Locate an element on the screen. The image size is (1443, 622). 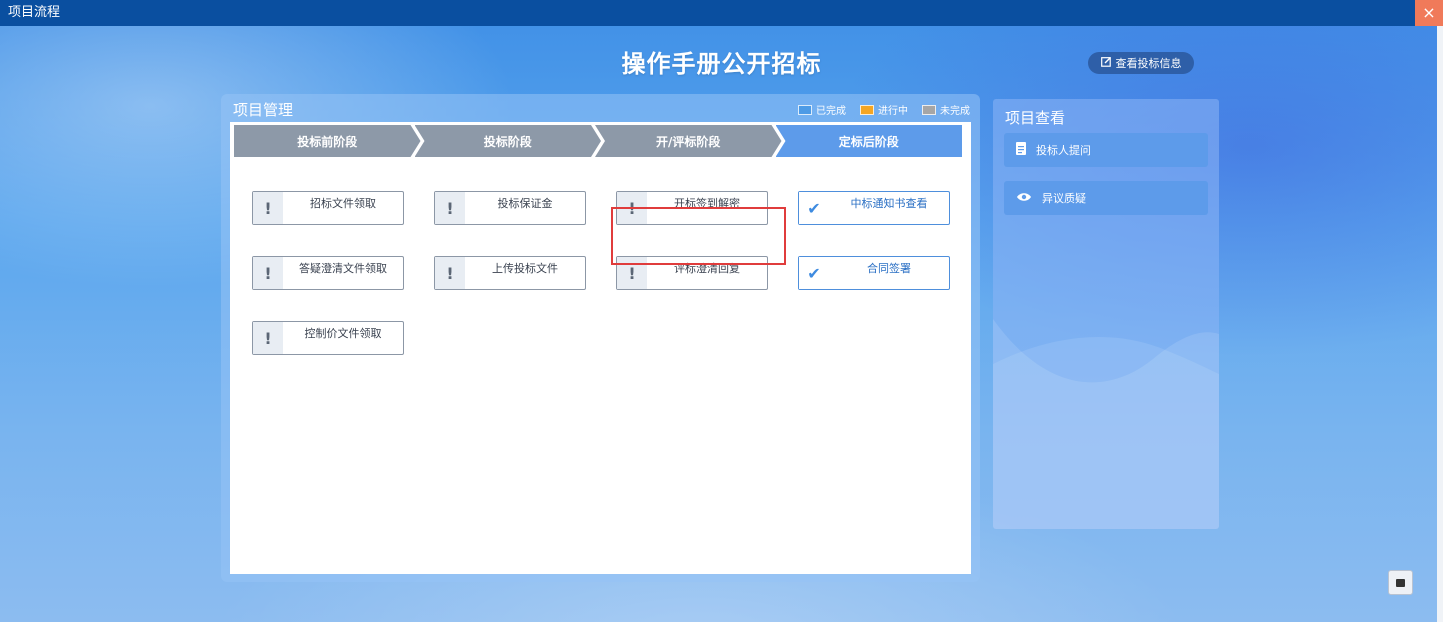
document-icon is located at coordinates (1021, 150).